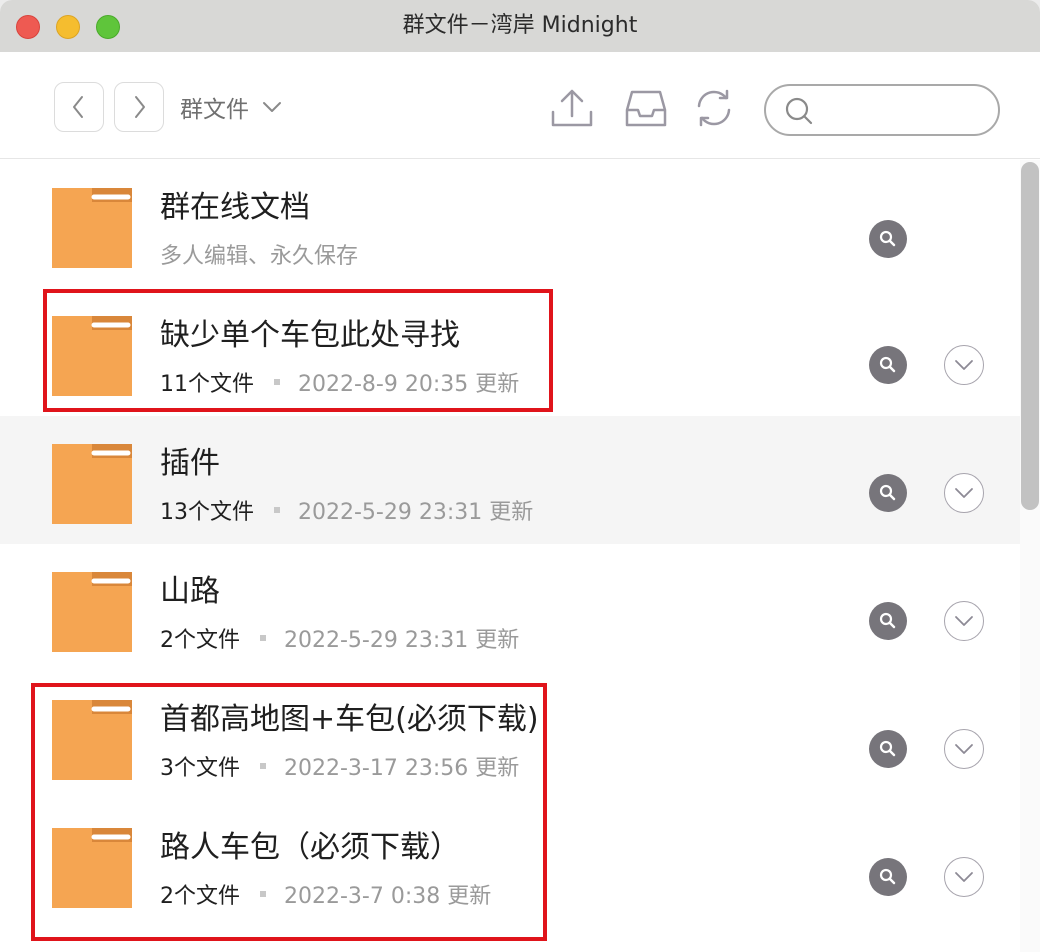 This screenshot has height=952, width=1040. I want to click on forward-button, so click(139, 107).